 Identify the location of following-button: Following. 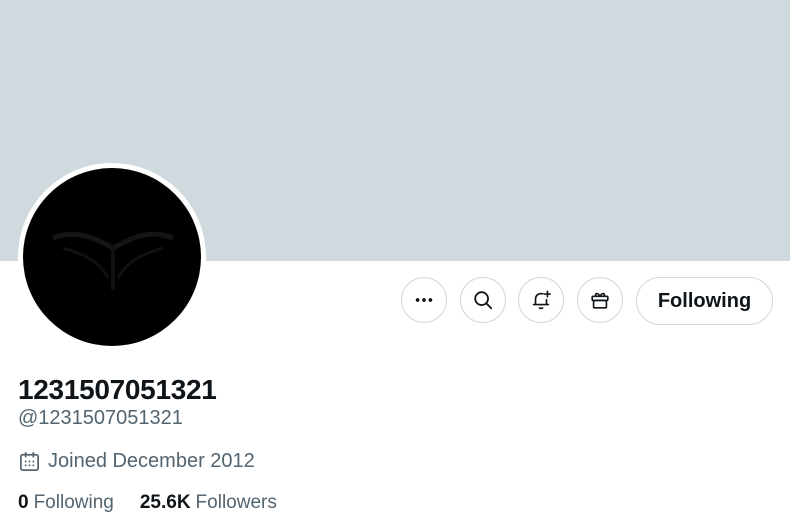
(704, 301).